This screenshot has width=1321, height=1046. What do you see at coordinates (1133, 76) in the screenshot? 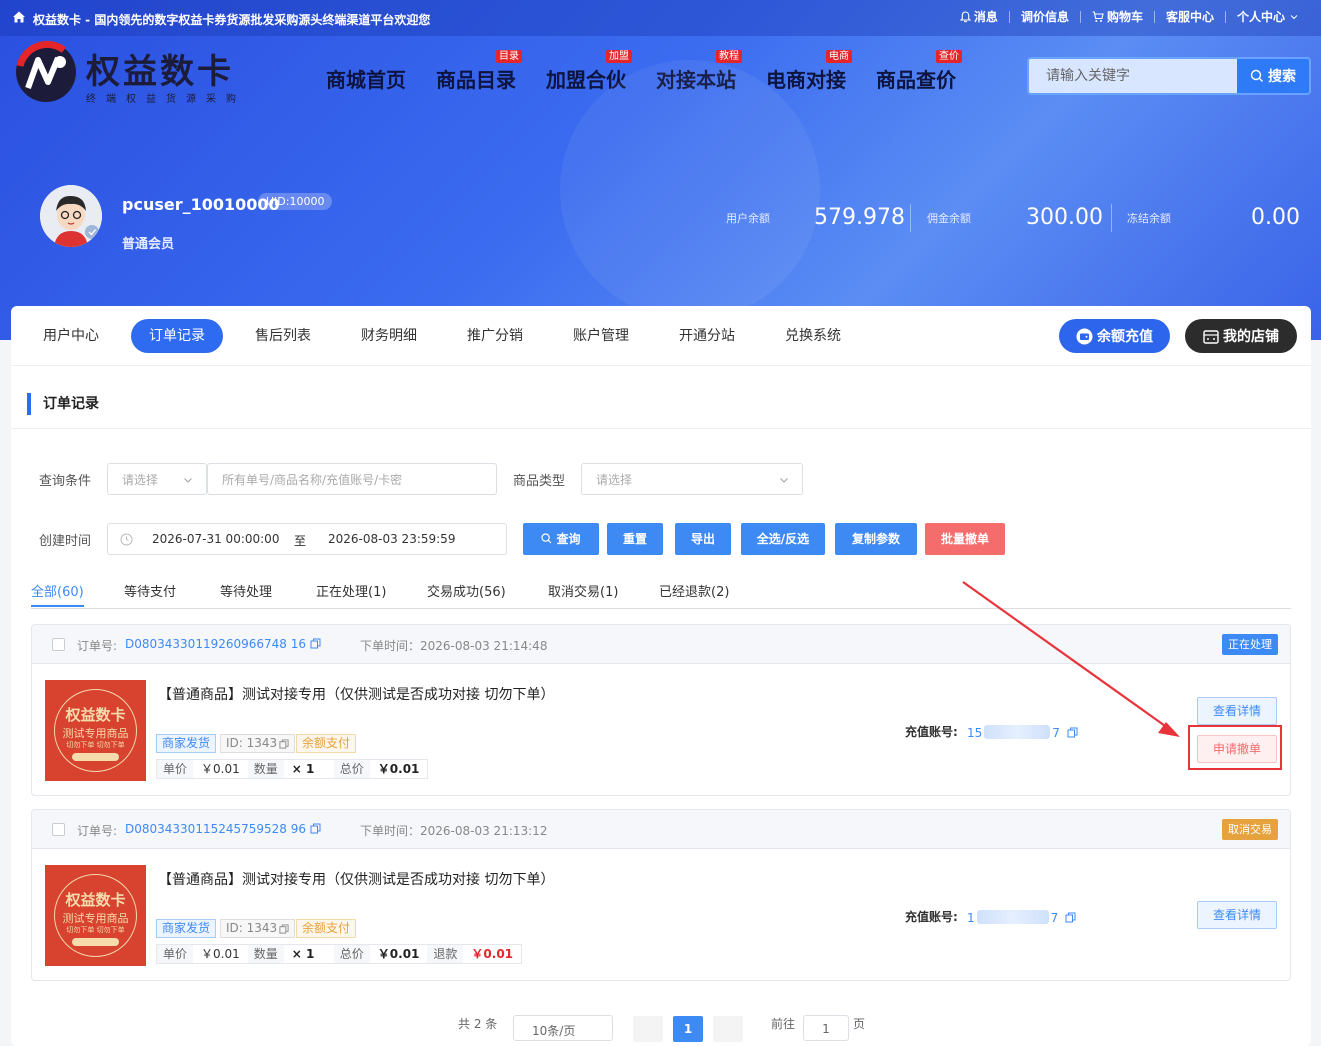
I see `search-input: 请输入关键字` at bounding box center [1133, 76].